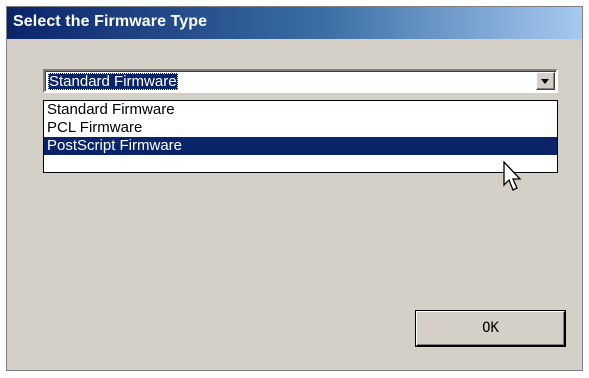 The image size is (589, 378). Describe the element at coordinates (110, 21) in the screenshot. I see `dialog-title: Select the Firmware Type` at that location.